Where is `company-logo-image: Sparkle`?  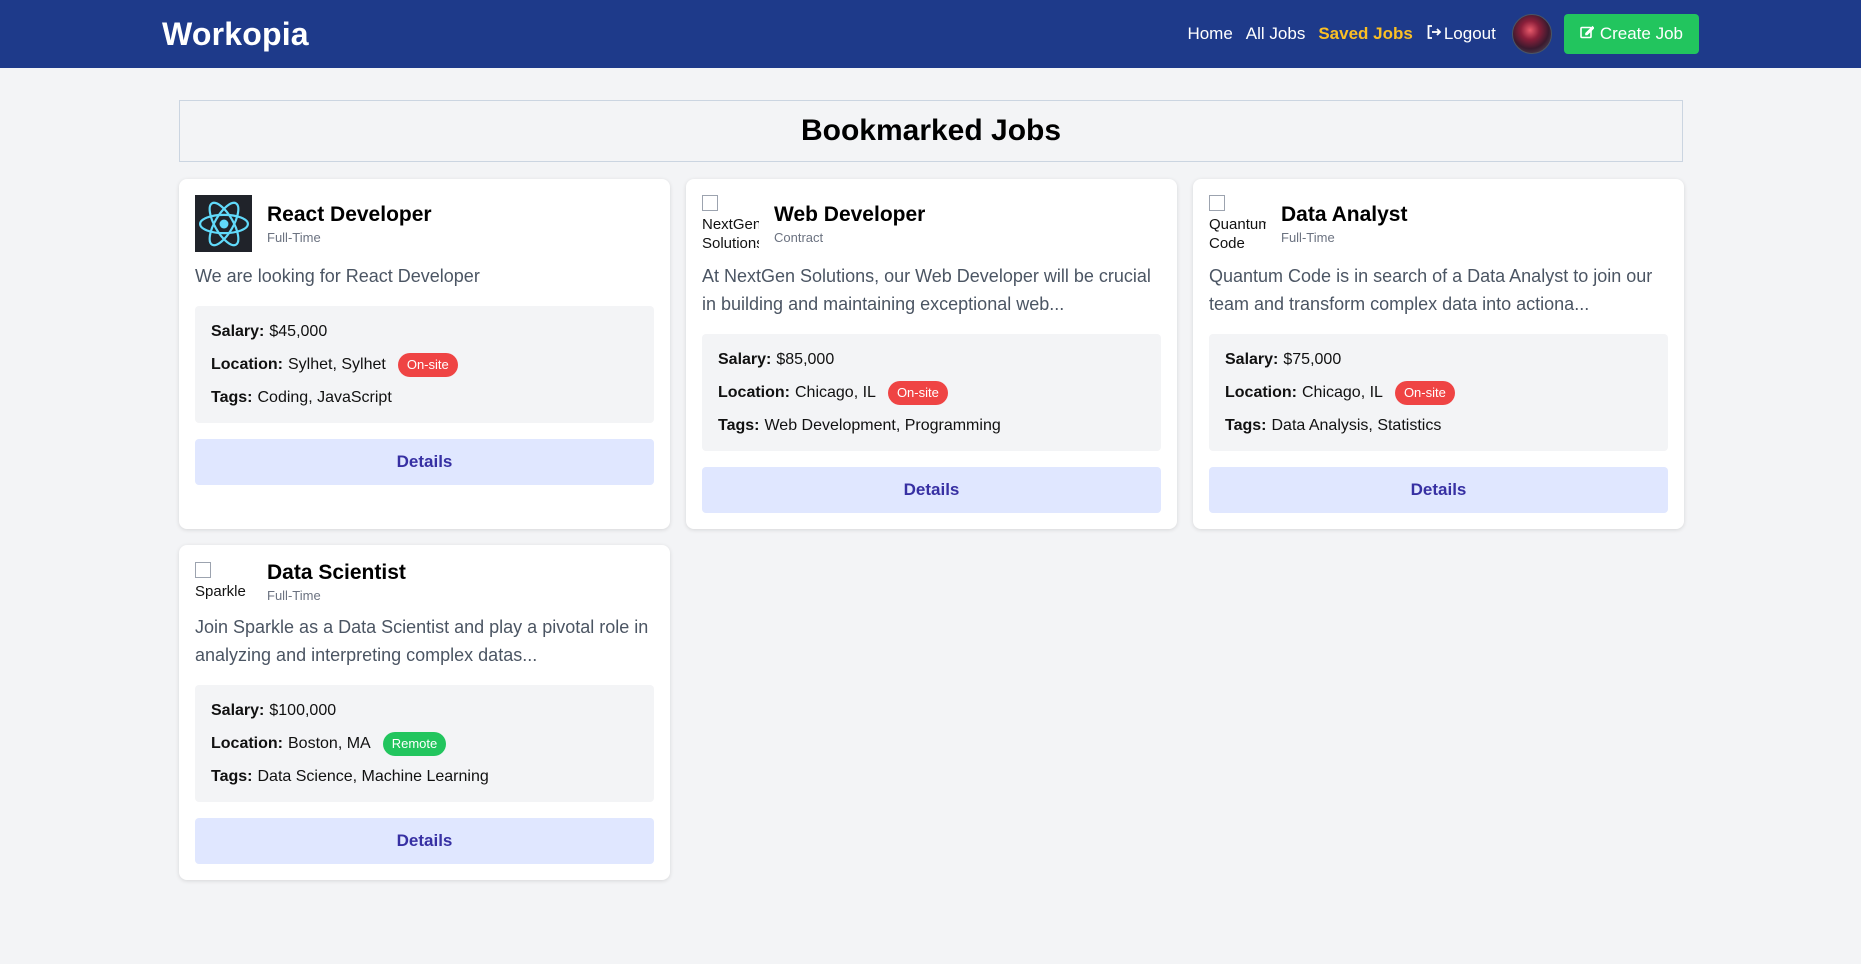
company-logo-image: Sparkle is located at coordinates (223, 582).